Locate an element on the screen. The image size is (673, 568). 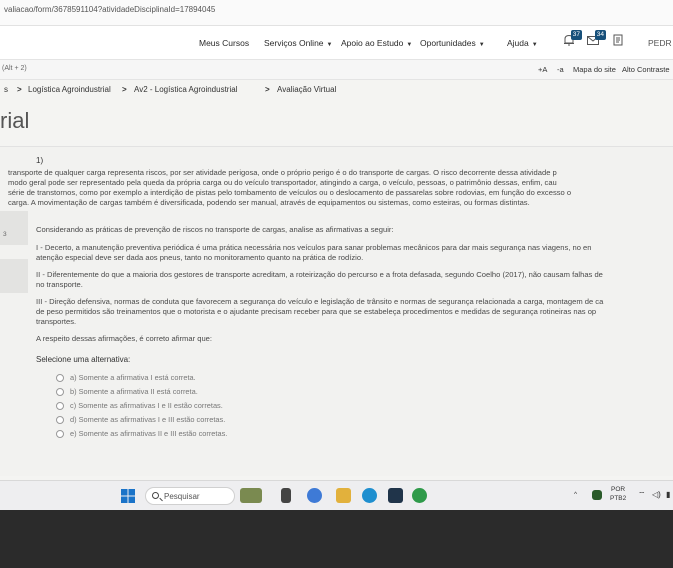
nav-meus-cursos-label: Meus Cursos is located at coordinates (224, 43).